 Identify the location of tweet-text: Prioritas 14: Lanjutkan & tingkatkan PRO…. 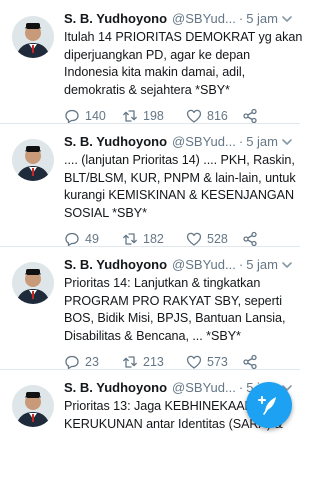
(179, 310).